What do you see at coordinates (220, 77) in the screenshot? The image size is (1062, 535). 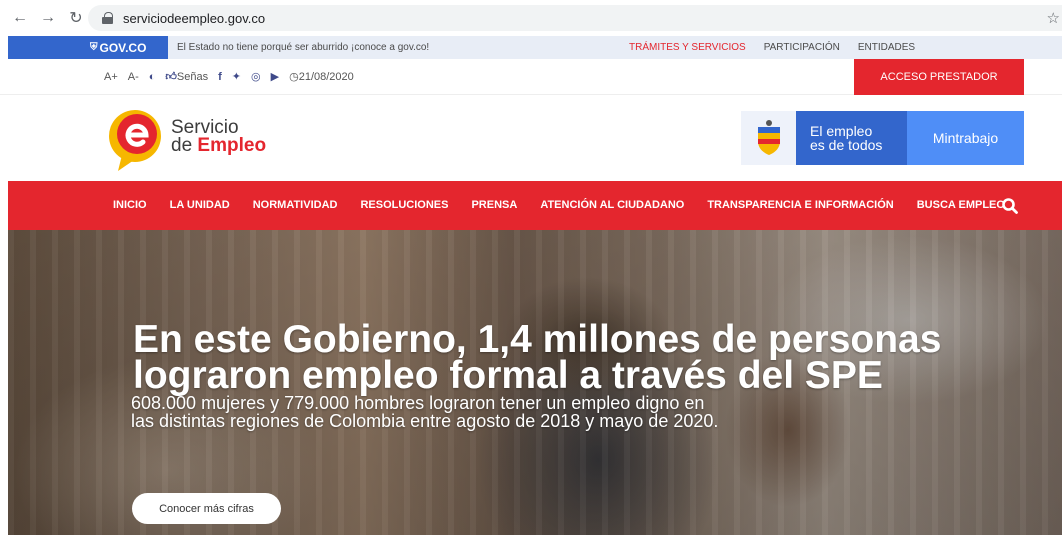 I see `facebook-icon: f` at bounding box center [220, 77].